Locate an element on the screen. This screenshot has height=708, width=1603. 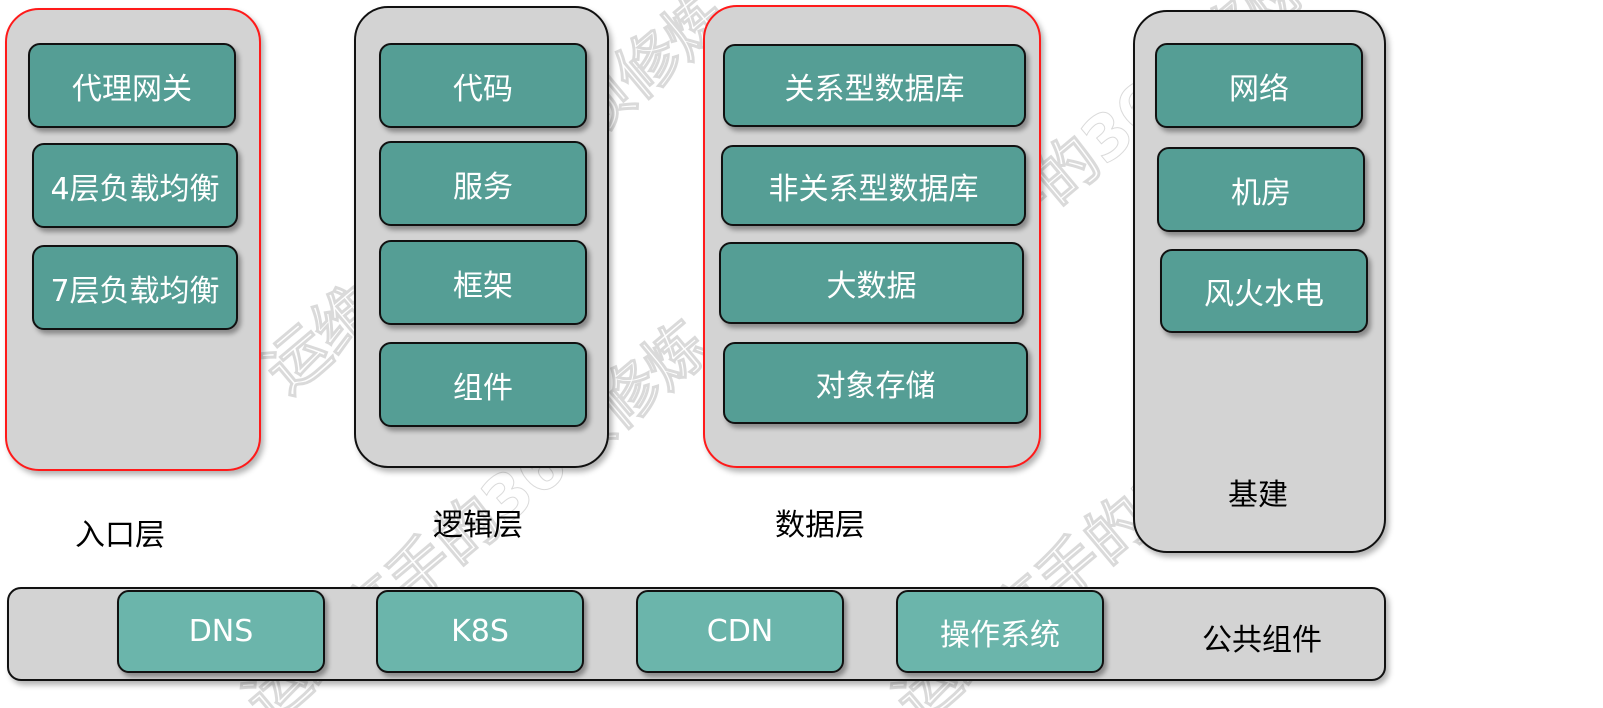
logic-layer-label: 逻辑层 is located at coordinates (478, 525).